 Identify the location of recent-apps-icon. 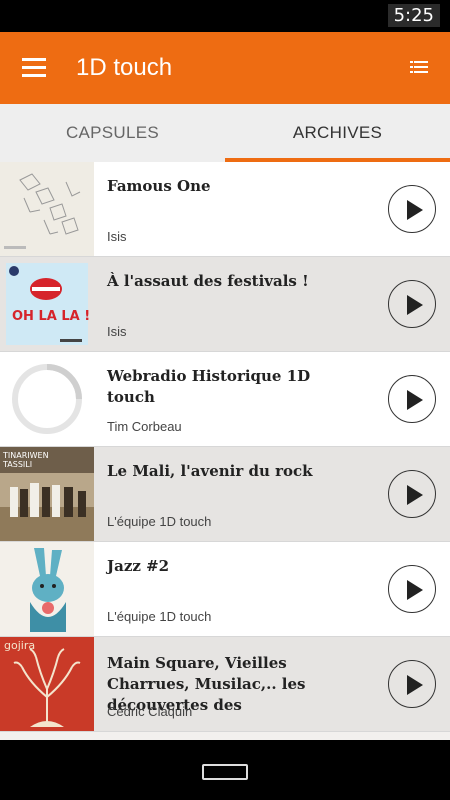
(225, 772).